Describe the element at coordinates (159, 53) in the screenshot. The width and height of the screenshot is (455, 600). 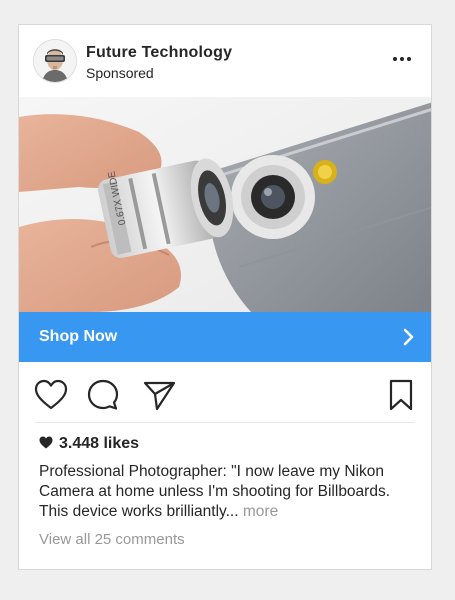
I see `author-name: Future Technology` at that location.